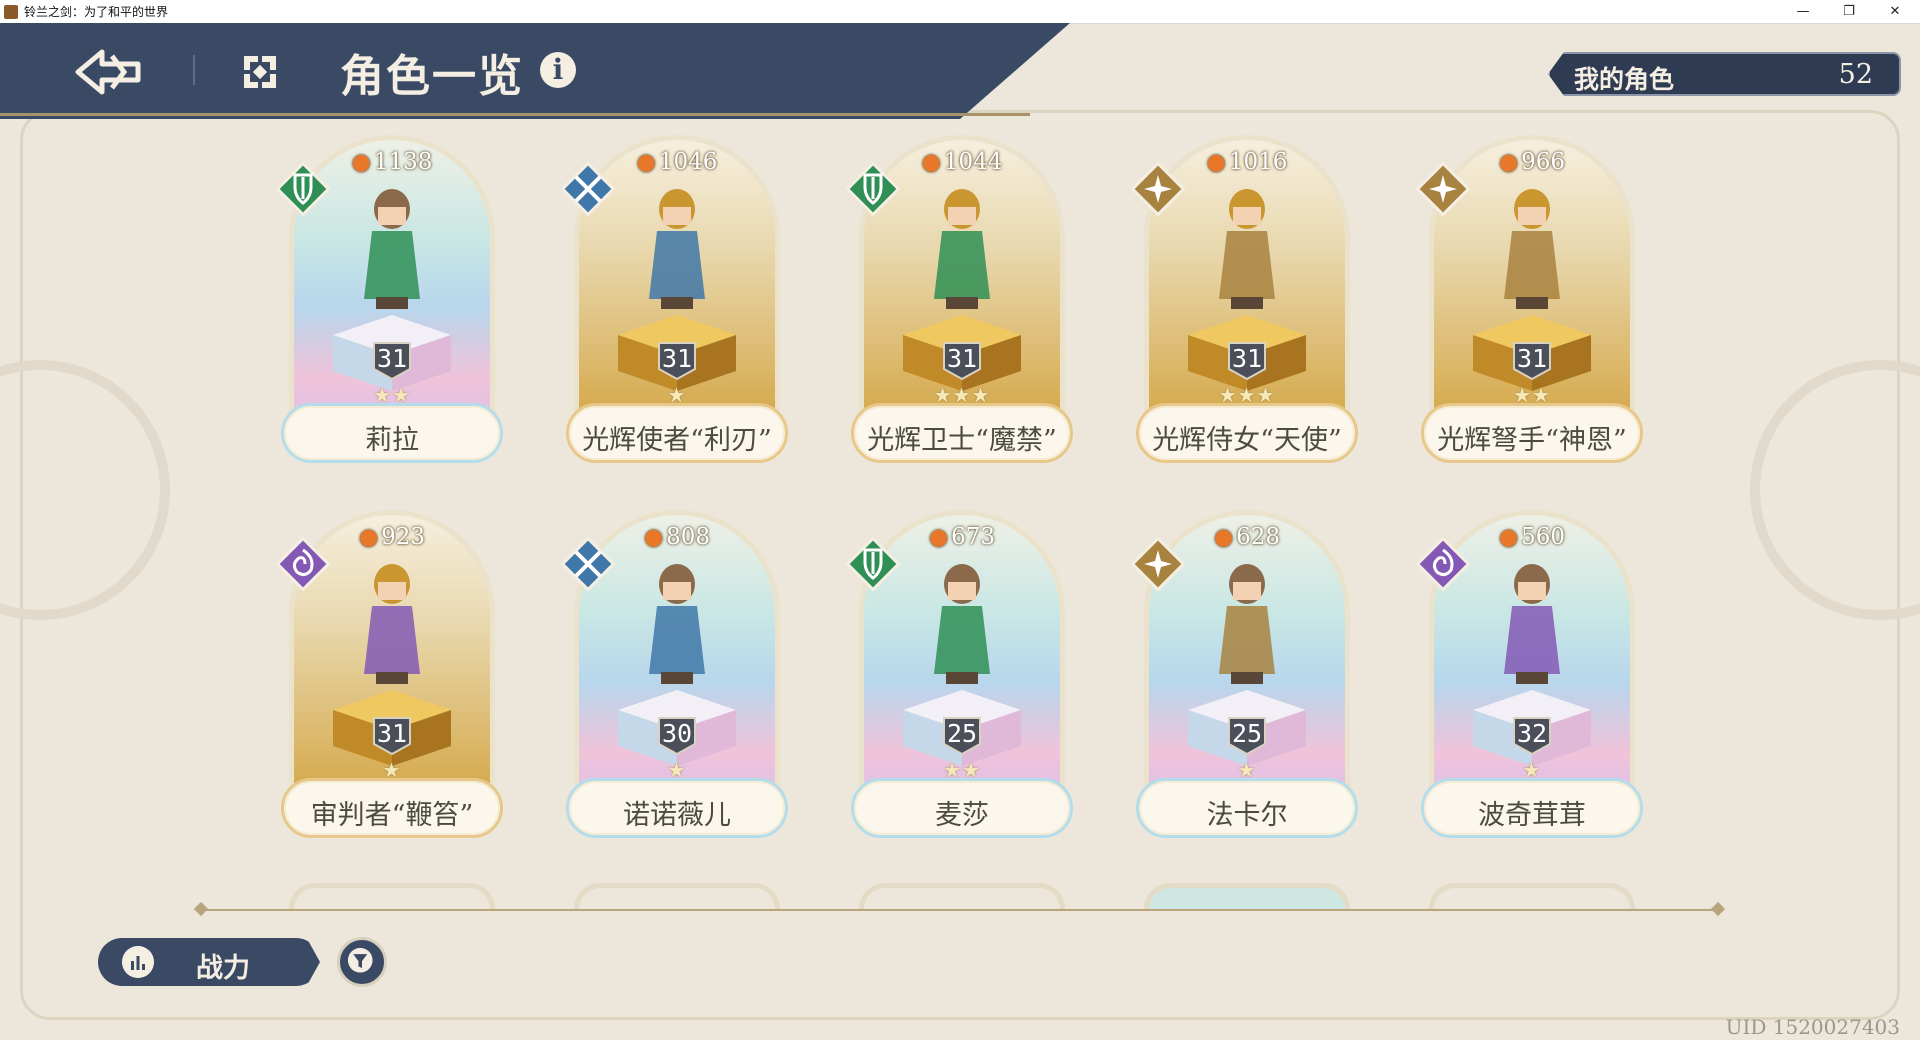 The height and width of the screenshot is (1040, 1920). What do you see at coordinates (1849, 11) in the screenshot?
I see `restore-button: ❐` at bounding box center [1849, 11].